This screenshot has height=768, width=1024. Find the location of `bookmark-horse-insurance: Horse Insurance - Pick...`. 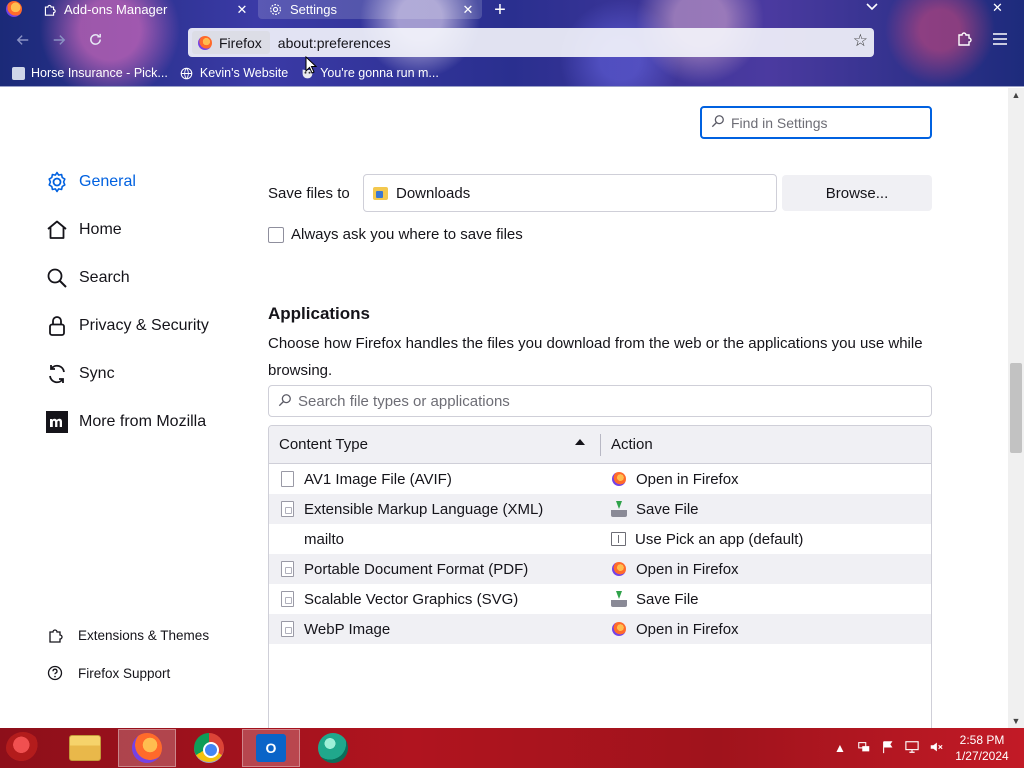

bookmark-horse-insurance: Horse Insurance - Pick... is located at coordinates (90, 73).